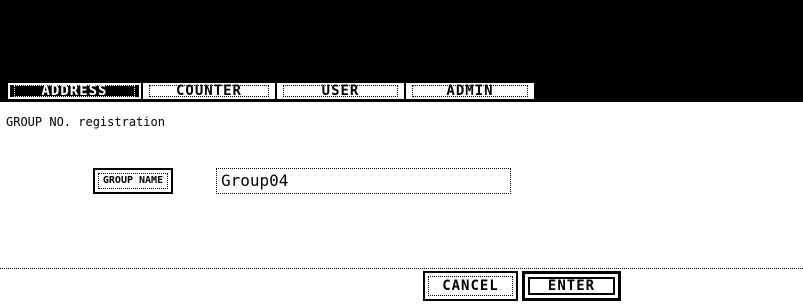 The image size is (803, 306). I want to click on tab-user: USER, so click(340, 91).